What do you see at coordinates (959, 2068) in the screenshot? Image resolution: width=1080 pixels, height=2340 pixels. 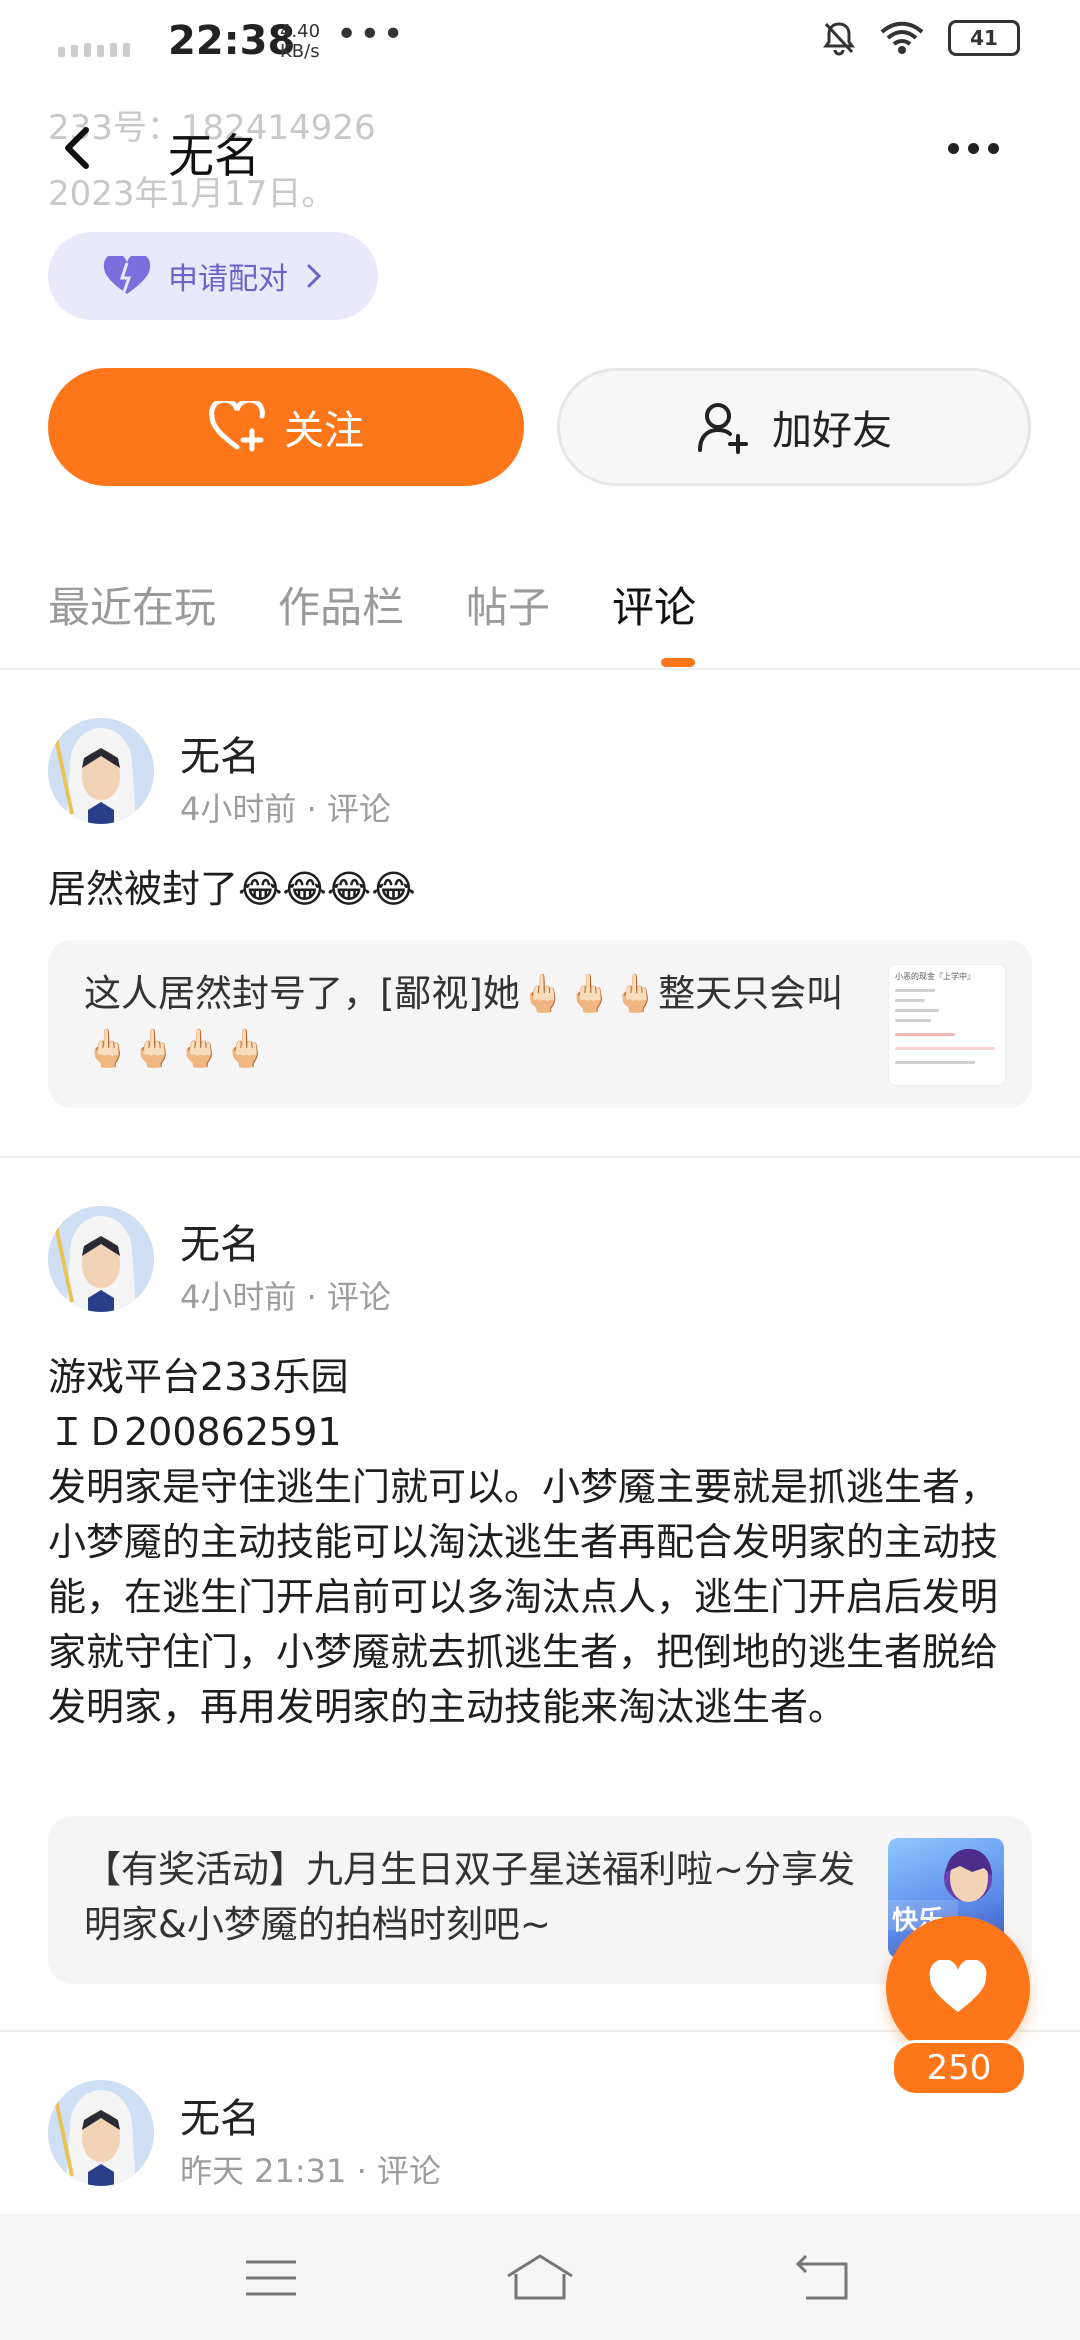 I see `like-count-badge: 250` at bounding box center [959, 2068].